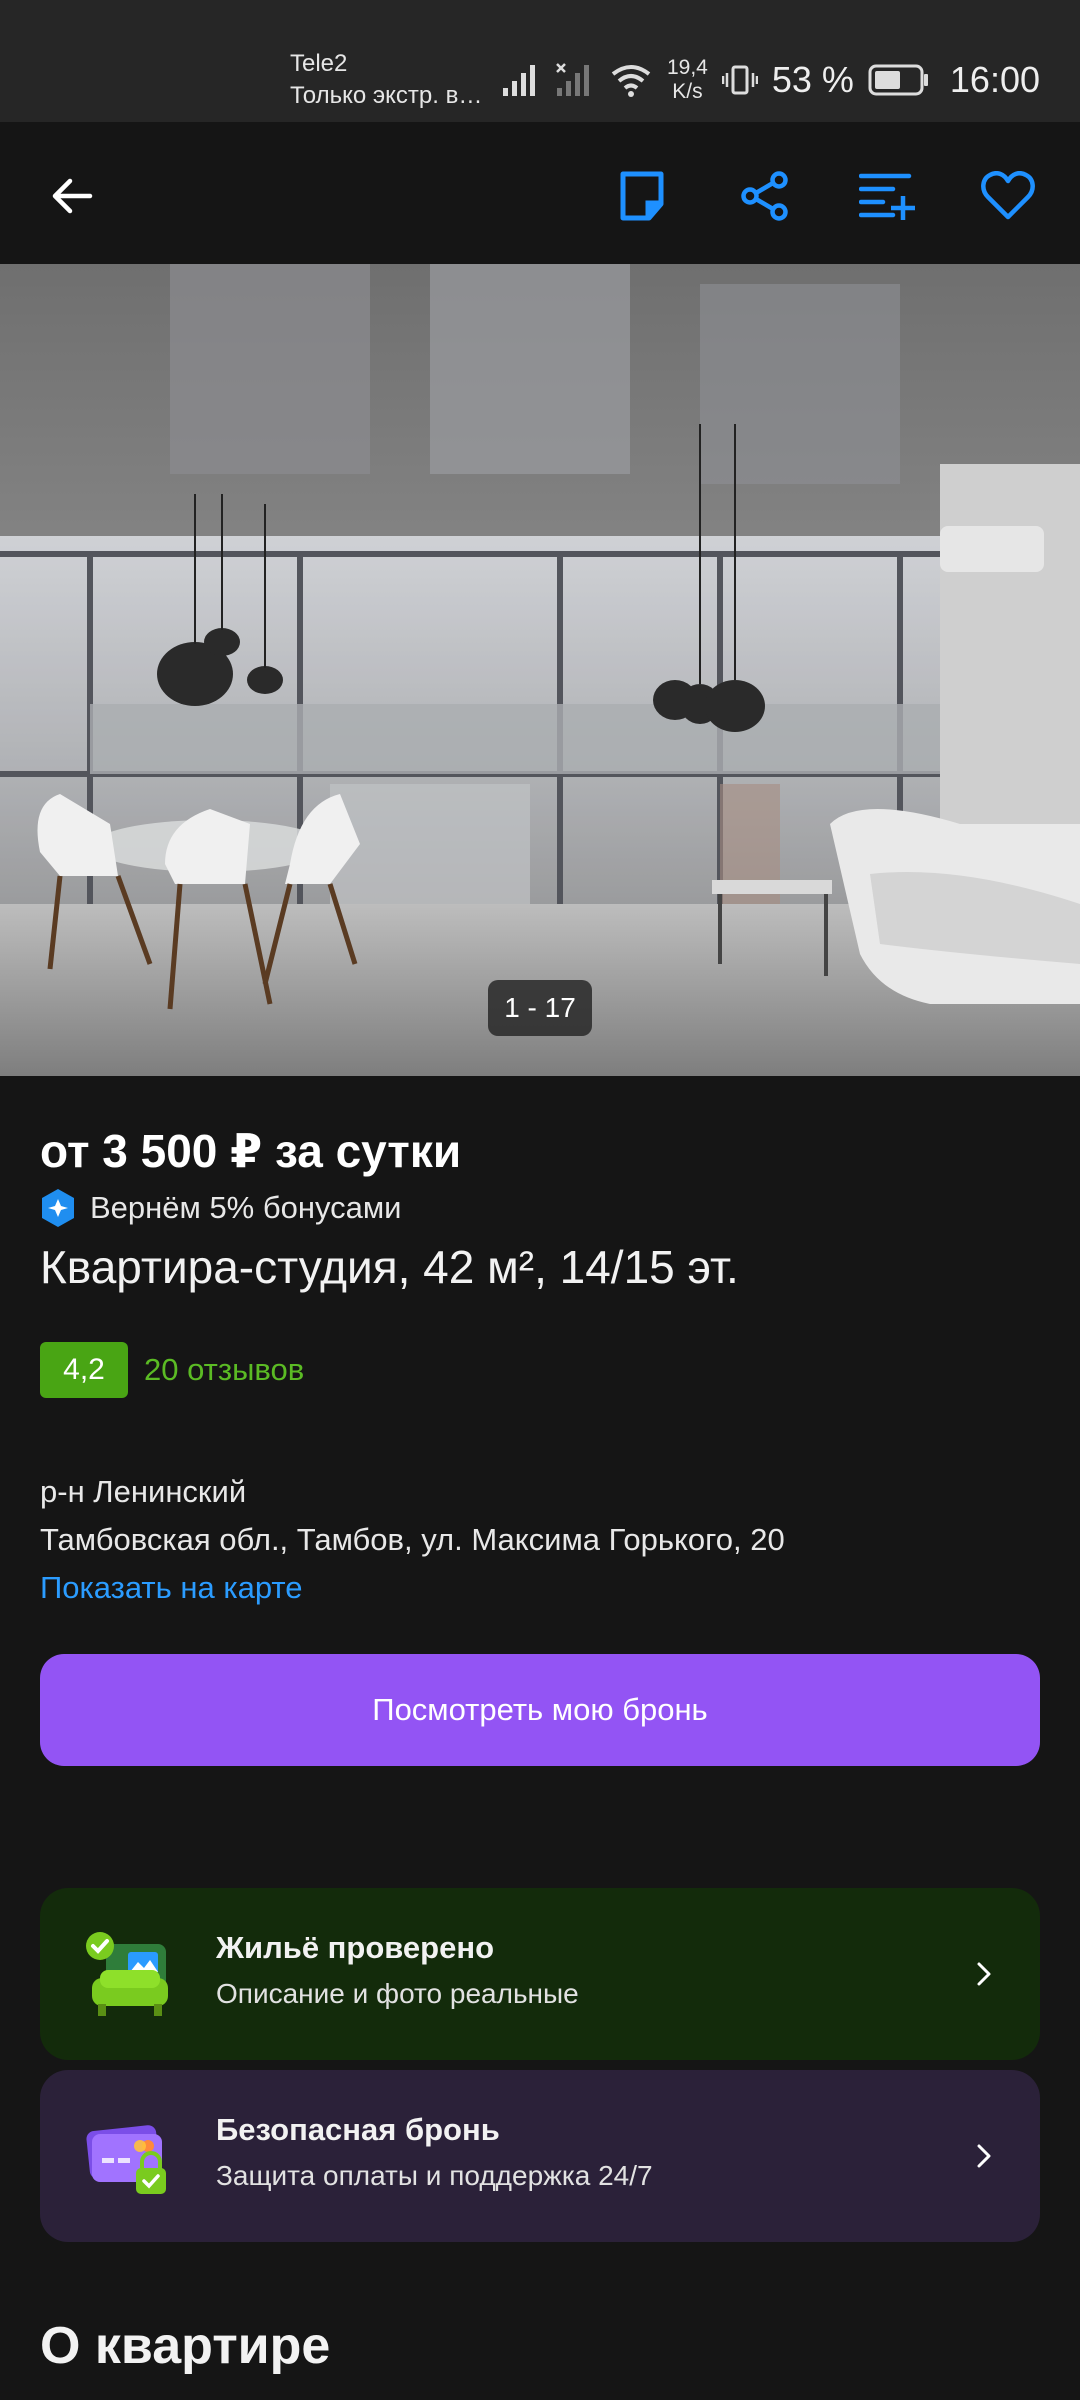 The image size is (1080, 2400). Describe the element at coordinates (572, 79) in the screenshot. I see `signal-no-service-icon` at that location.